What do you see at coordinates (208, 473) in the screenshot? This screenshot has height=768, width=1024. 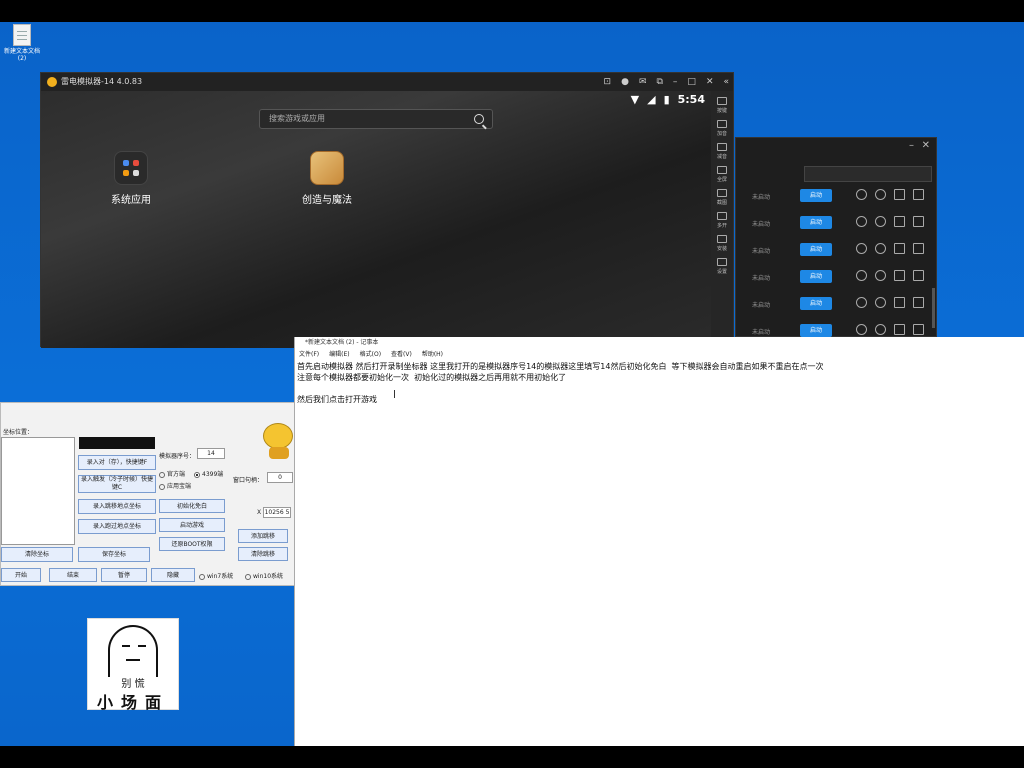 I see `radio-4399: 4399端` at bounding box center [208, 473].